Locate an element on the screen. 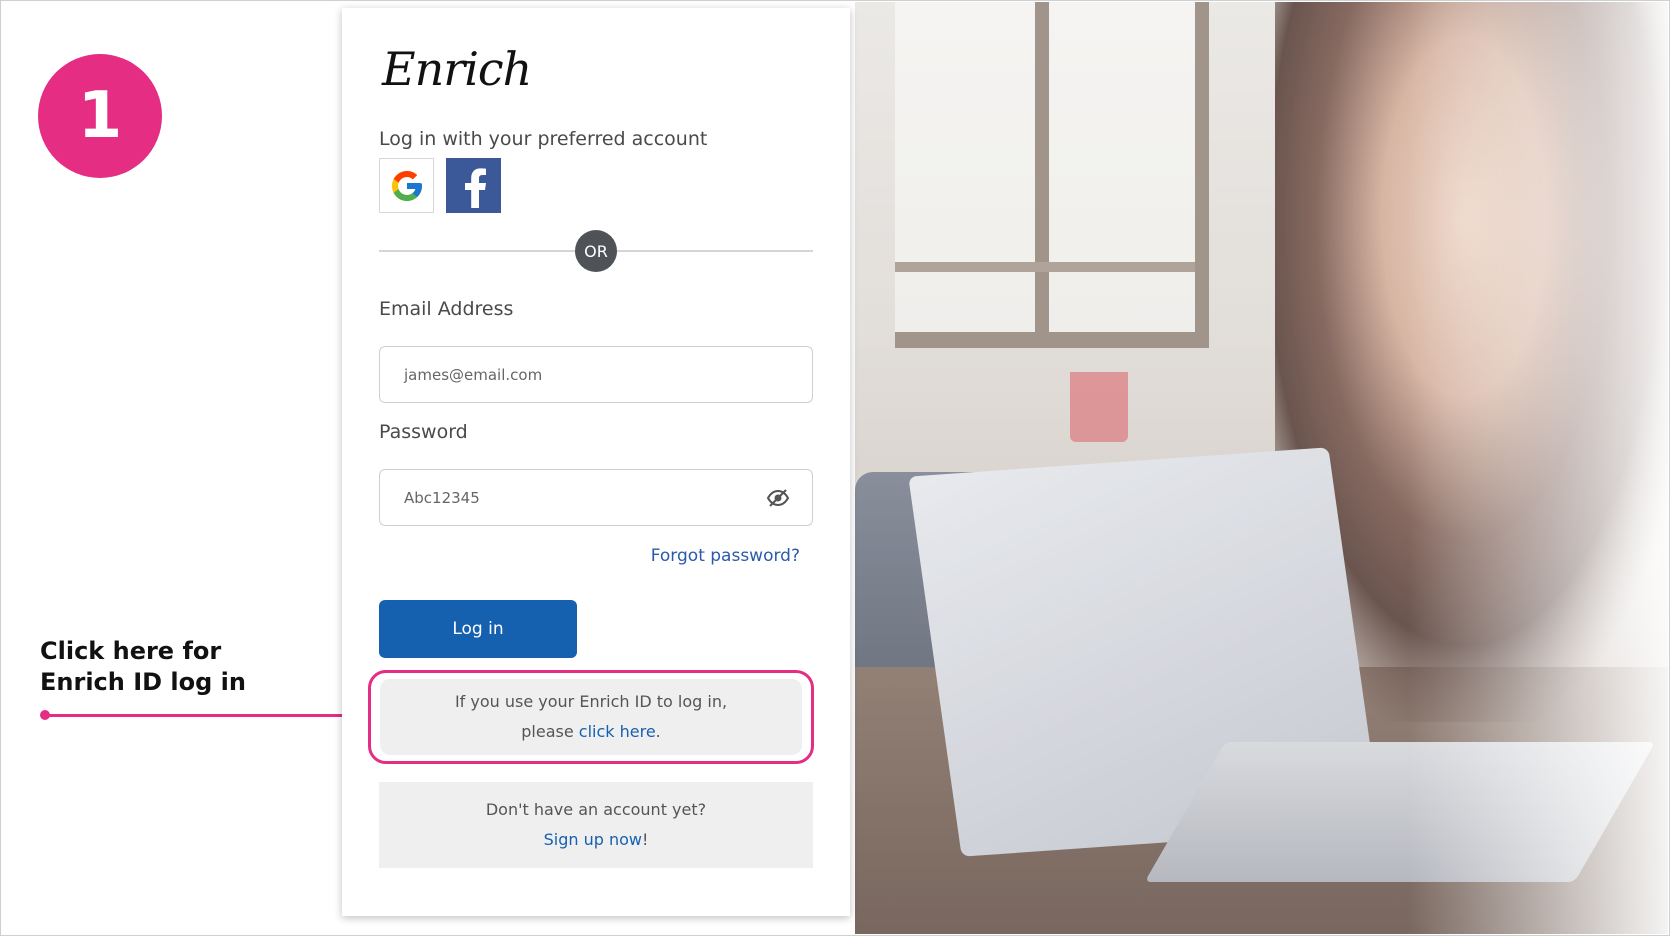 The image size is (1670, 936). enrich-id-text: If you use your Enrich ID to log in, is located at coordinates (591, 701).